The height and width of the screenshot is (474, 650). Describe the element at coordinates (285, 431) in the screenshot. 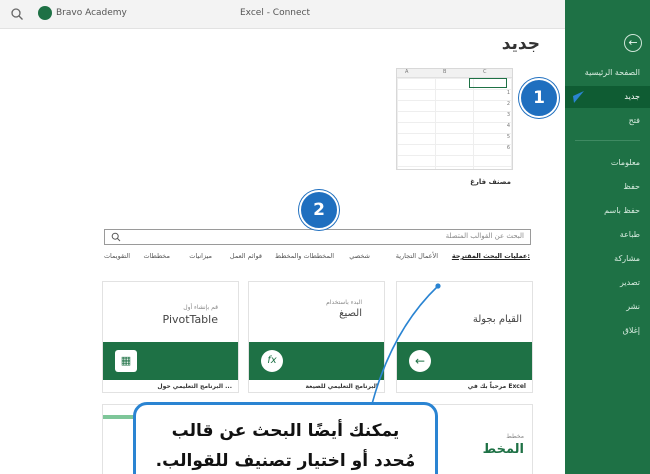

I see `callout-line-1: يمكنك أيضًا البحث عن قالب` at that location.